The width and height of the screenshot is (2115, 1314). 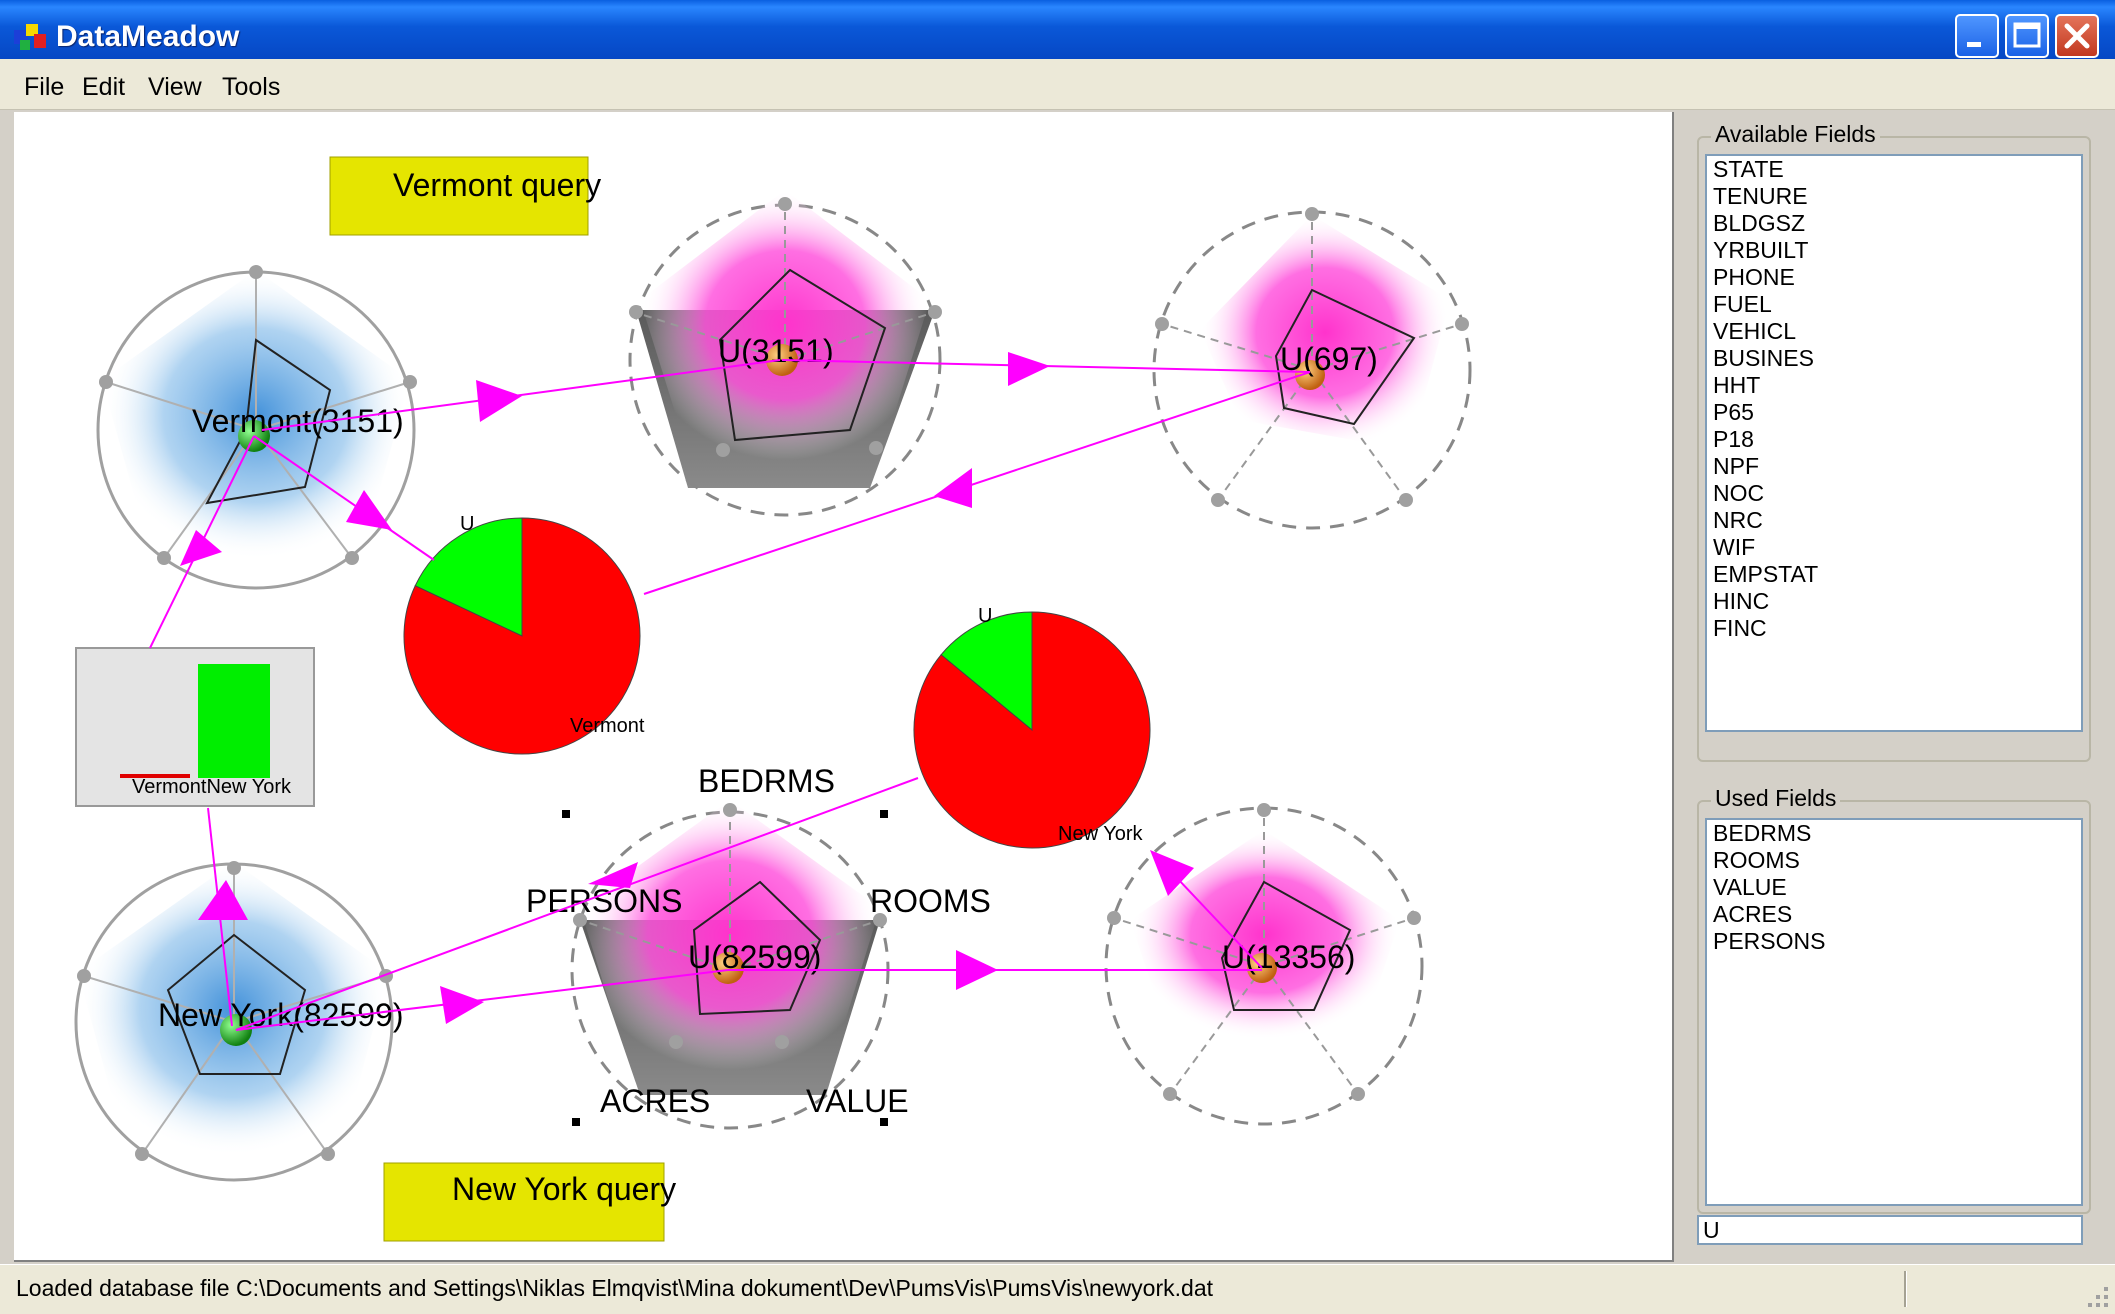 What do you see at coordinates (930, 901) in the screenshot?
I see `axis-label-rooms: ROOMS` at bounding box center [930, 901].